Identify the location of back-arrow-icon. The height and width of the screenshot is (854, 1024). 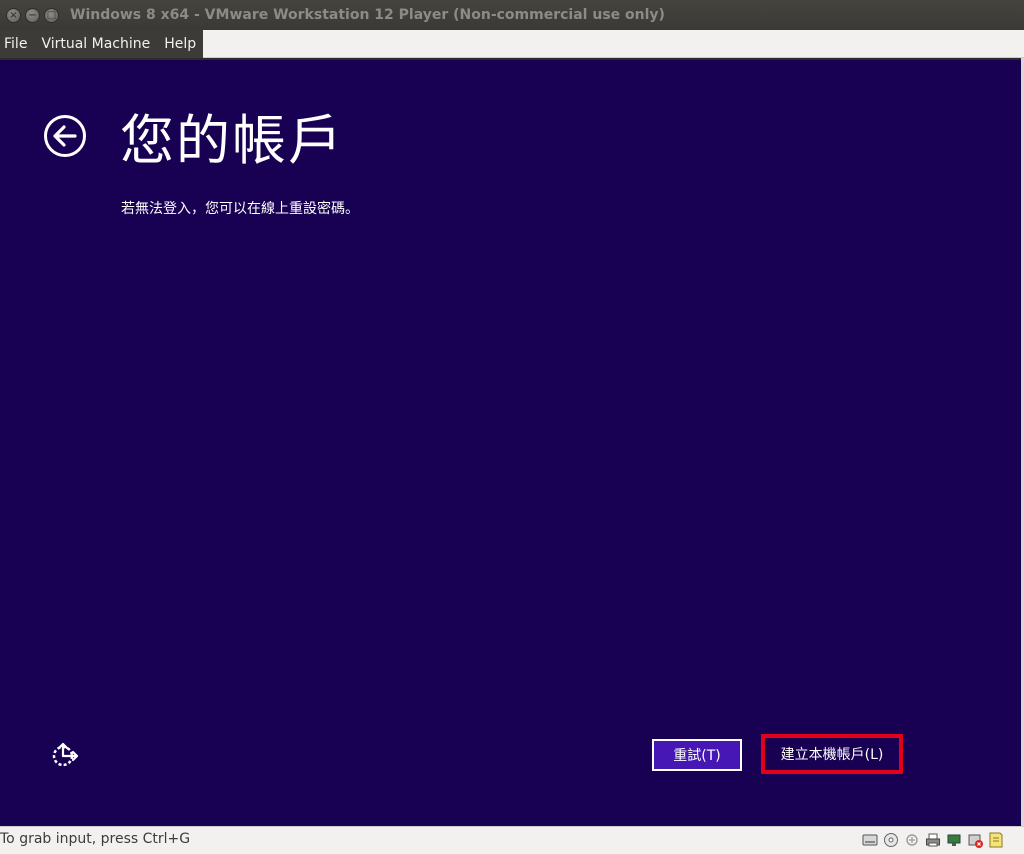
(65, 136).